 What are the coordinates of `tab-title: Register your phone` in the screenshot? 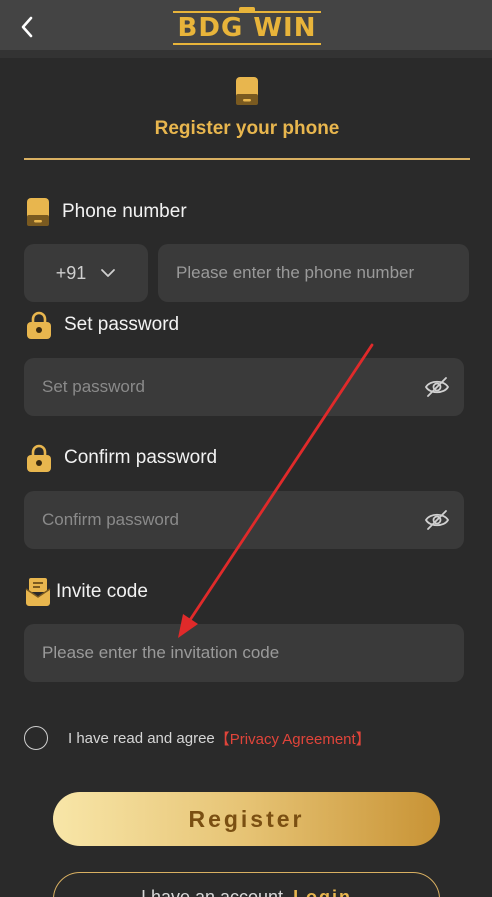 It's located at (247, 128).